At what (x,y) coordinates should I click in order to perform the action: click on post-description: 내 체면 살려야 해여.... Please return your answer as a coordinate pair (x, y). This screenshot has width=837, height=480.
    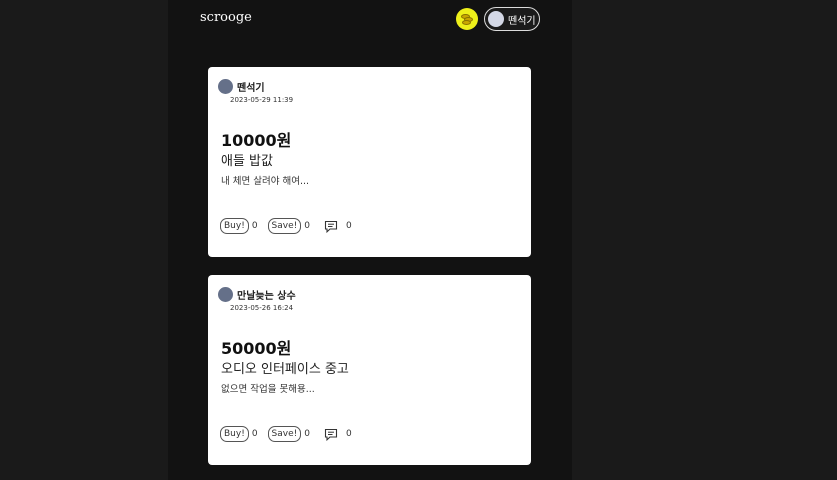
    Looking at the image, I should click on (265, 181).